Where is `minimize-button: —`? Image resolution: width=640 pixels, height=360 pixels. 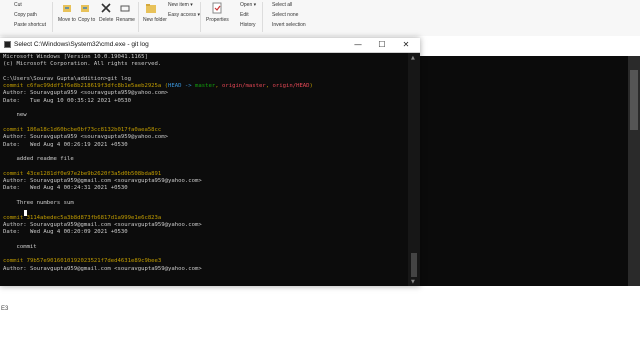 minimize-button: — is located at coordinates (358, 45).